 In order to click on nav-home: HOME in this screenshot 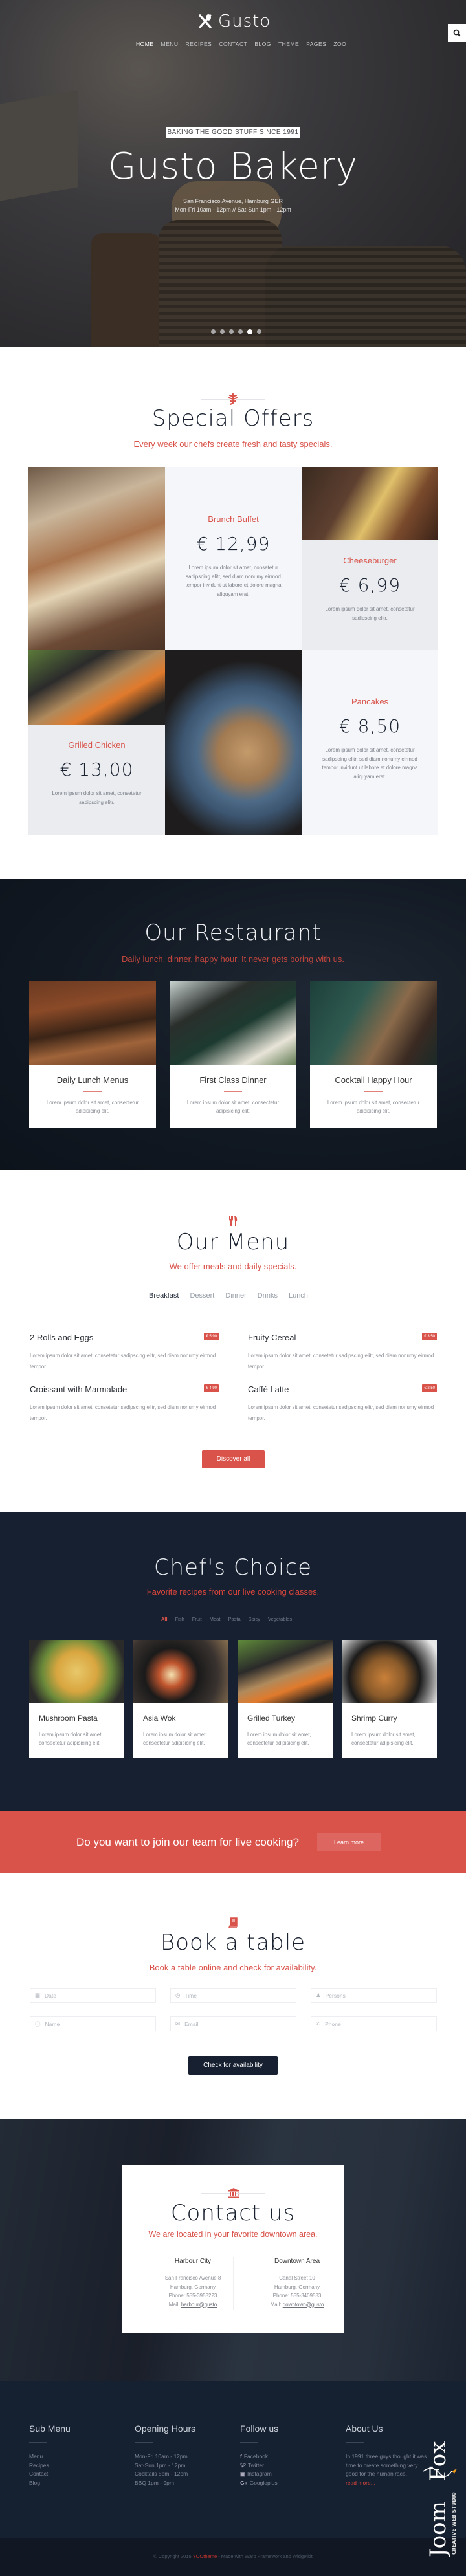, I will do `click(145, 44)`.